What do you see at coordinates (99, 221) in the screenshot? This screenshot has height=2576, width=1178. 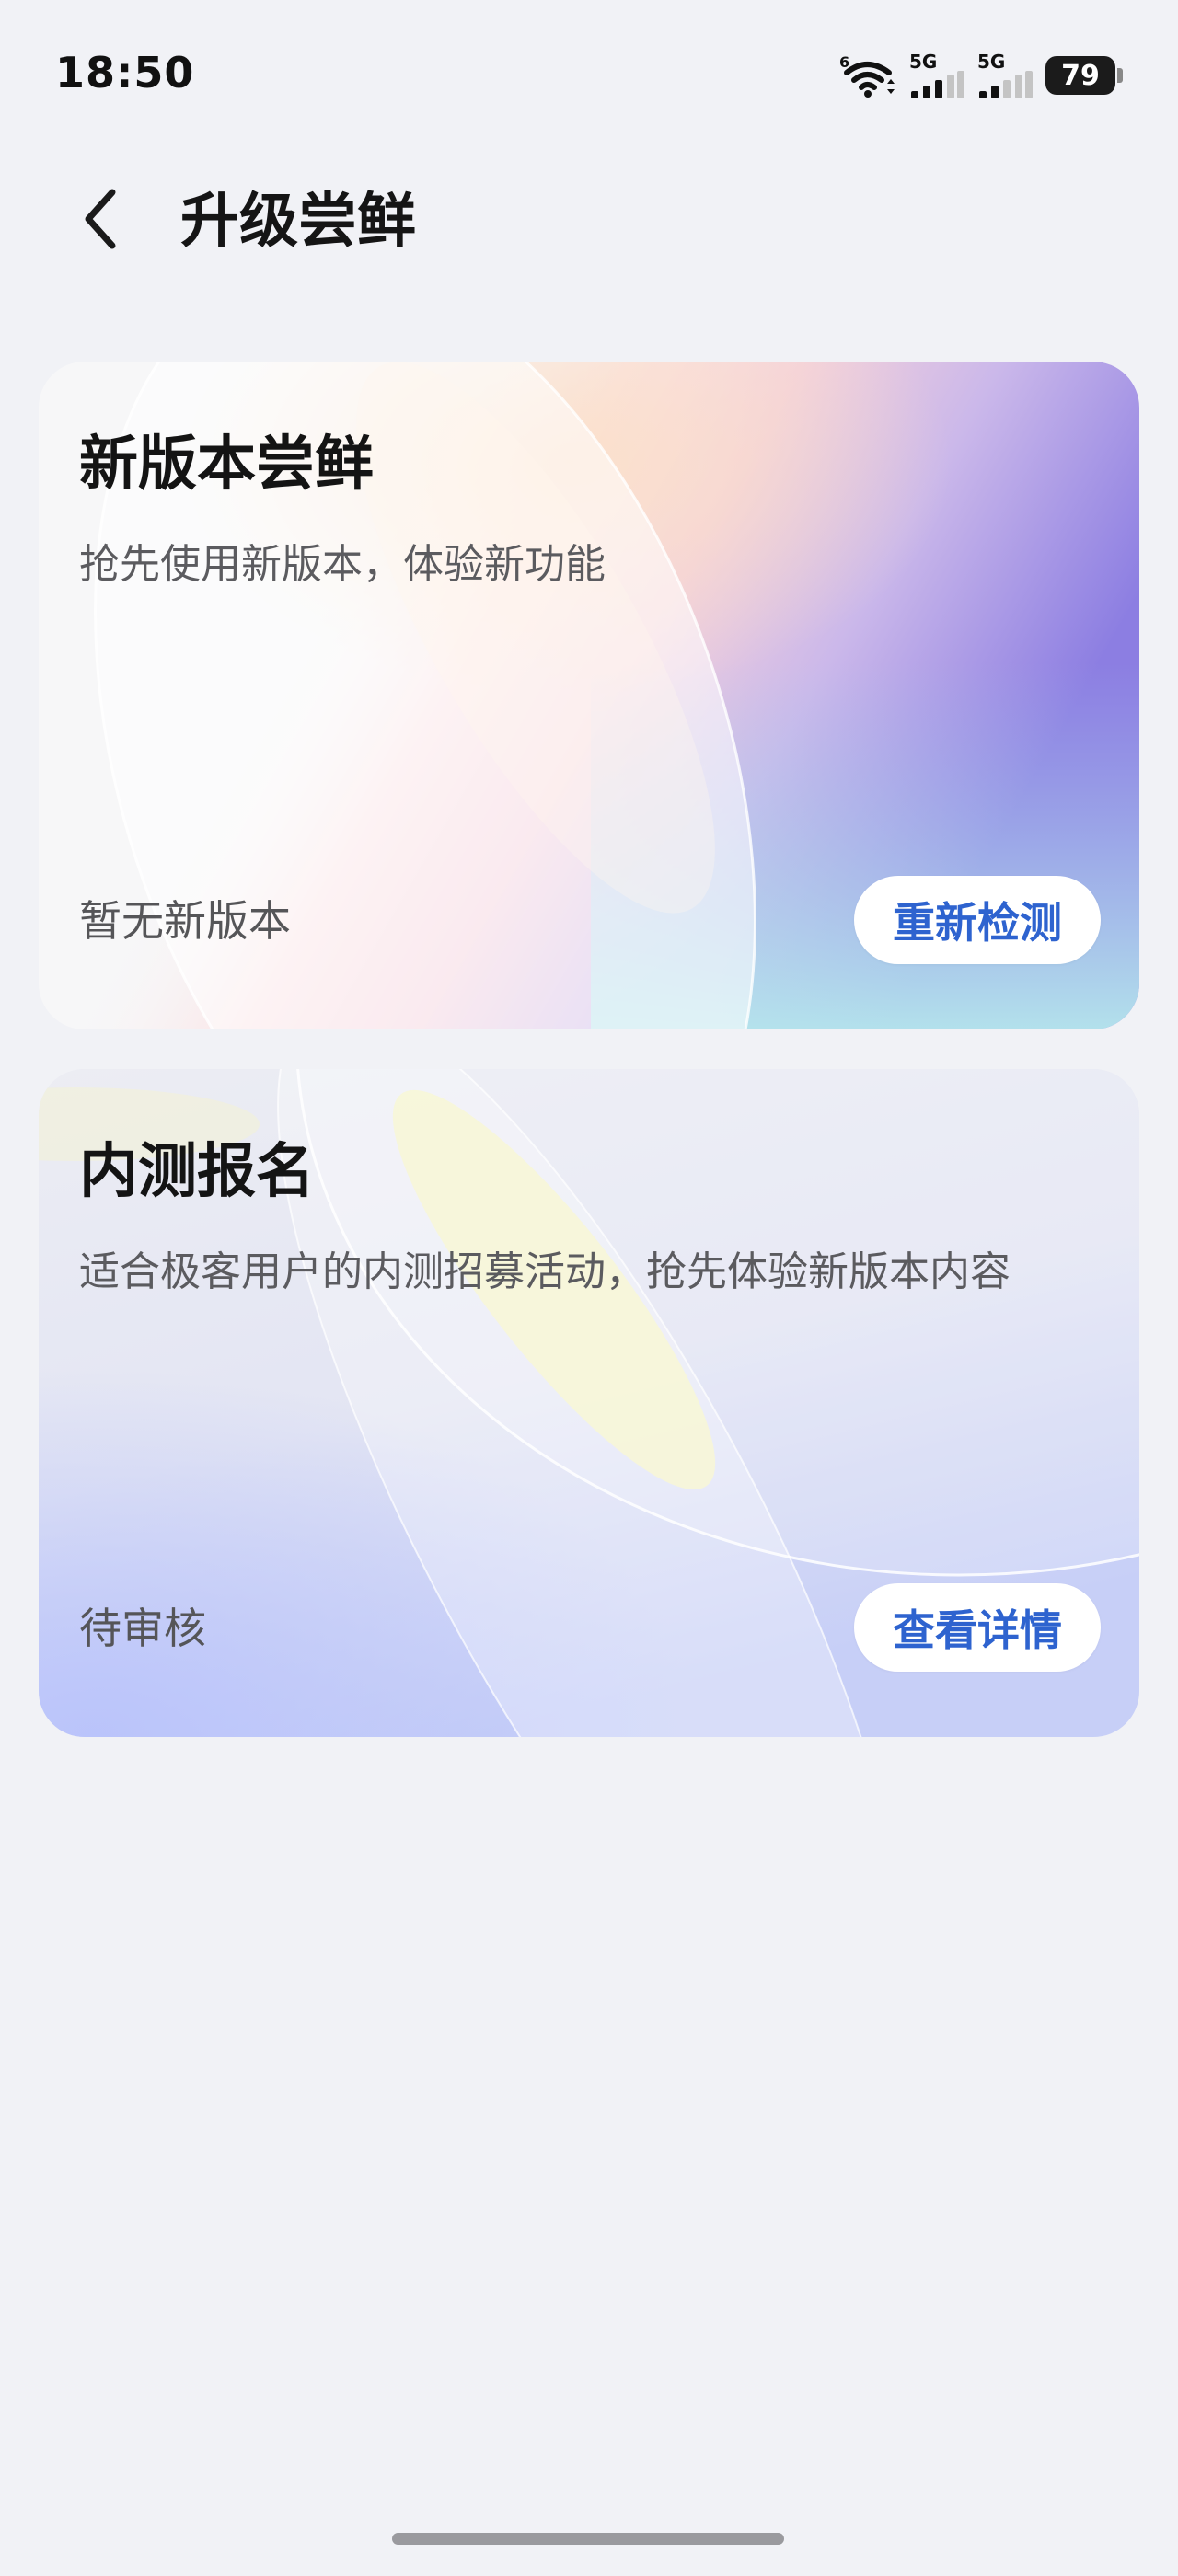 I see `chevron-left-icon` at bounding box center [99, 221].